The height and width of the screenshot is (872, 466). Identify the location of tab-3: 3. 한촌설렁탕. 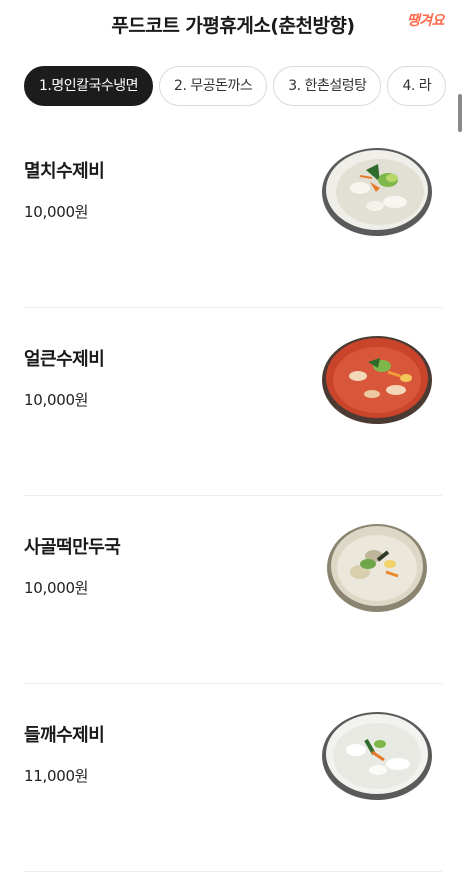
(327, 86).